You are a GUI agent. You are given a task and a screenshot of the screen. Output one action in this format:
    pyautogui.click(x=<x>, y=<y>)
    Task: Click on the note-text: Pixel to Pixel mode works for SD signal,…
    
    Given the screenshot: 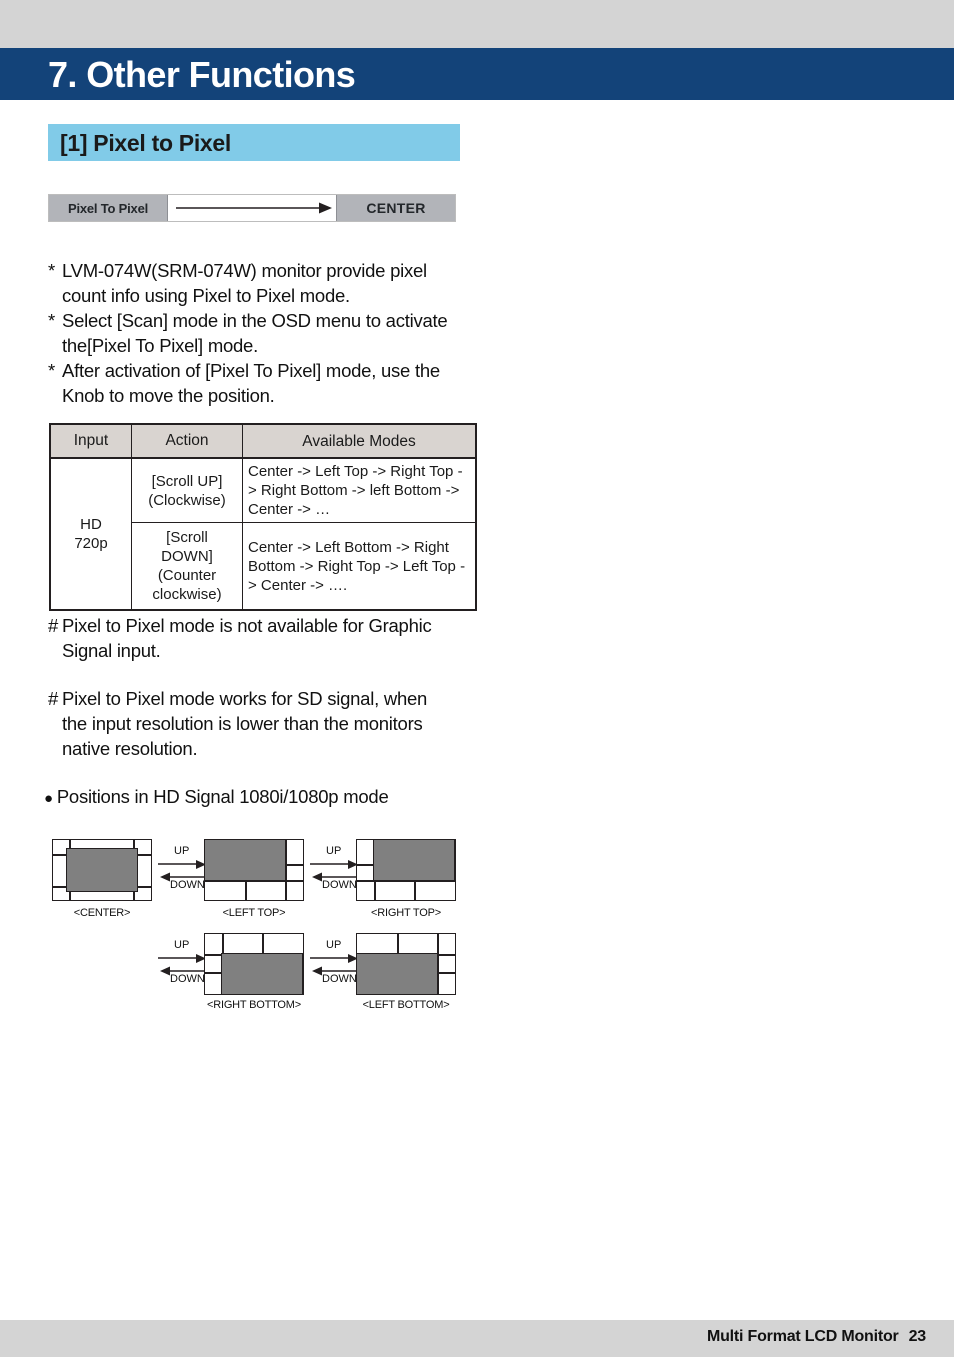 What is the action you would take?
    pyautogui.click(x=245, y=698)
    